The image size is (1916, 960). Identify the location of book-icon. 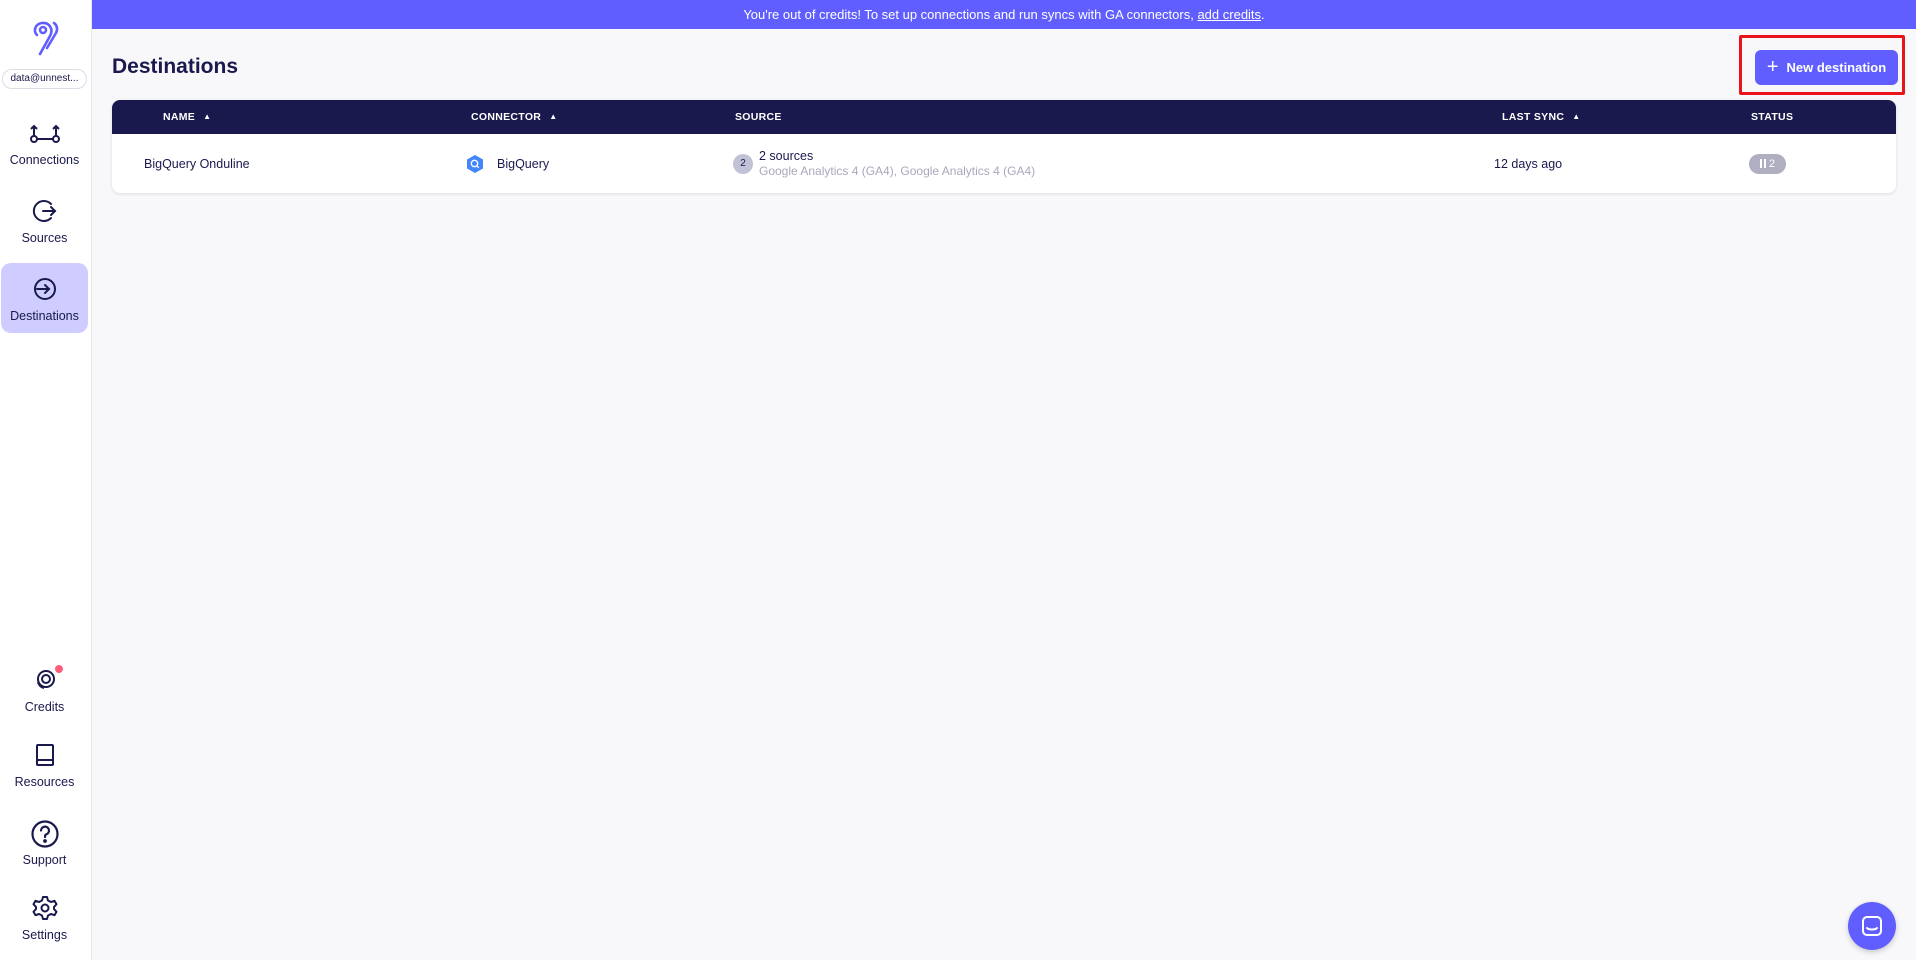
(44, 755).